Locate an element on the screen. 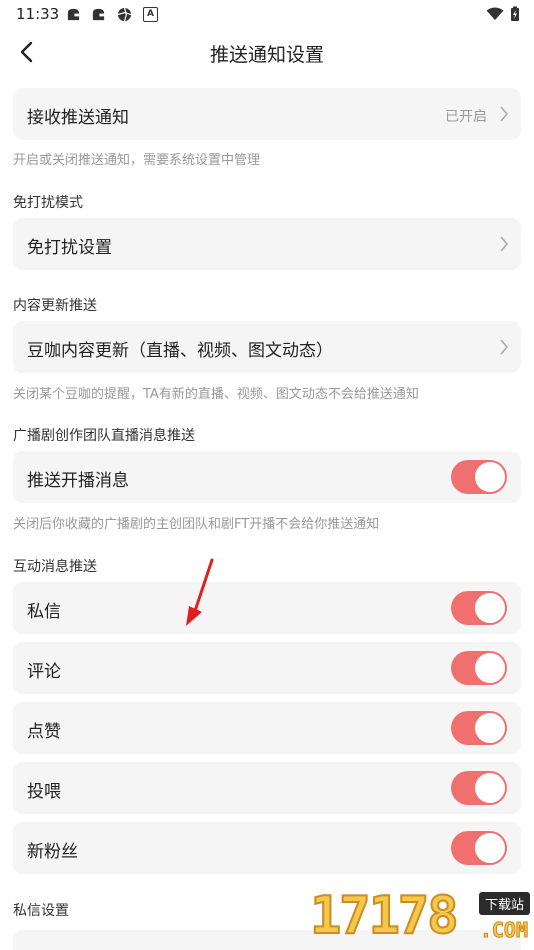 The image size is (534, 950). row-label: 豆咖内容更新（直播、视频、图文动态） is located at coordinates (180, 351).